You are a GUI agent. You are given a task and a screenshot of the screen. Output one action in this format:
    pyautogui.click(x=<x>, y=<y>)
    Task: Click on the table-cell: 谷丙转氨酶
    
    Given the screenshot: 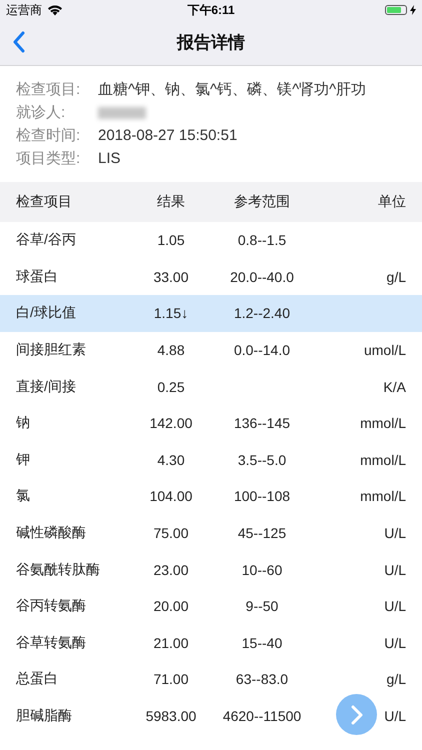 What is the action you would take?
    pyautogui.click(x=51, y=605)
    